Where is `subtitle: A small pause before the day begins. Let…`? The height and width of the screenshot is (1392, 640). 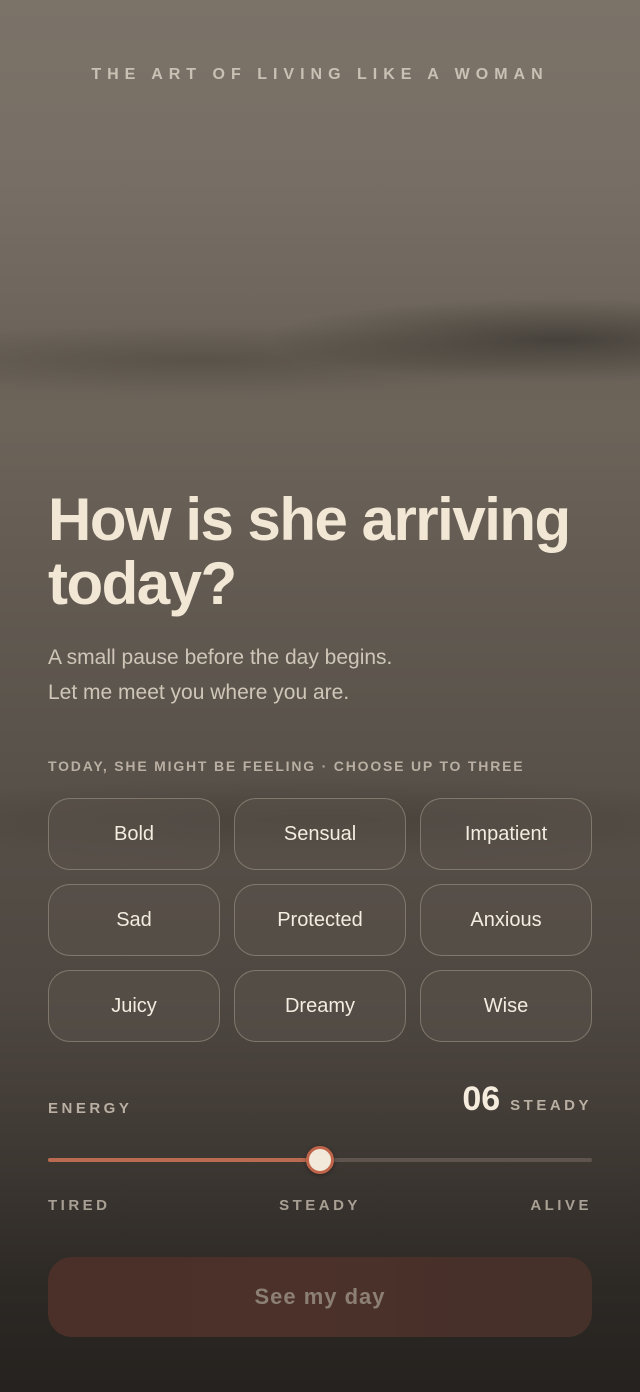
subtitle: A small pause before the day begins. Let… is located at coordinates (328, 675).